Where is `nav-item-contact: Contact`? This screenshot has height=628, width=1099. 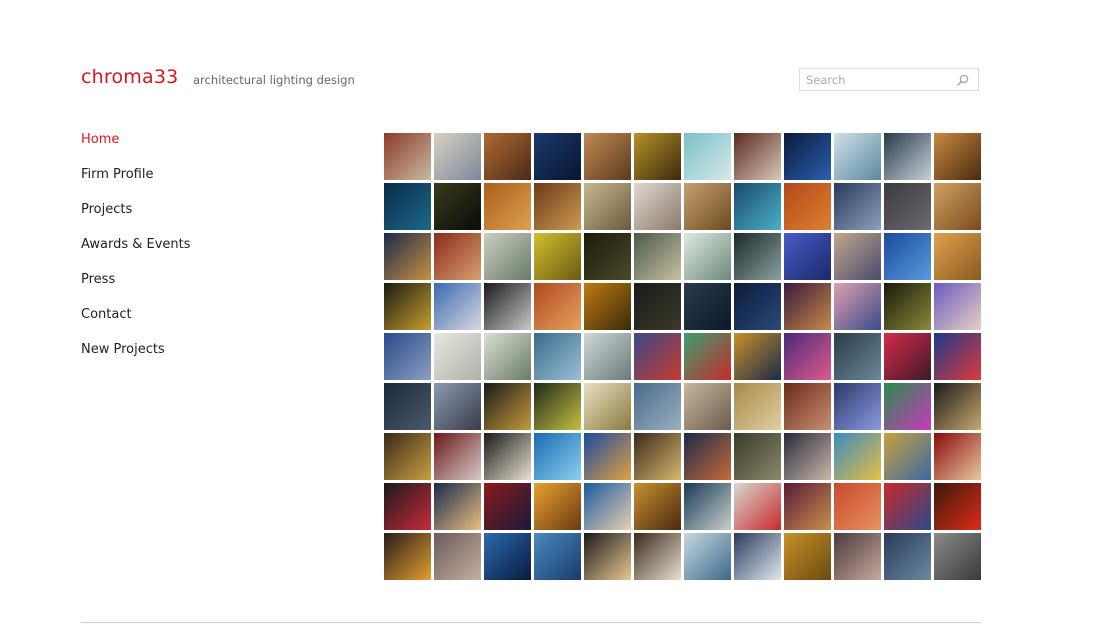 nav-item-contact: Contact is located at coordinates (136, 324).